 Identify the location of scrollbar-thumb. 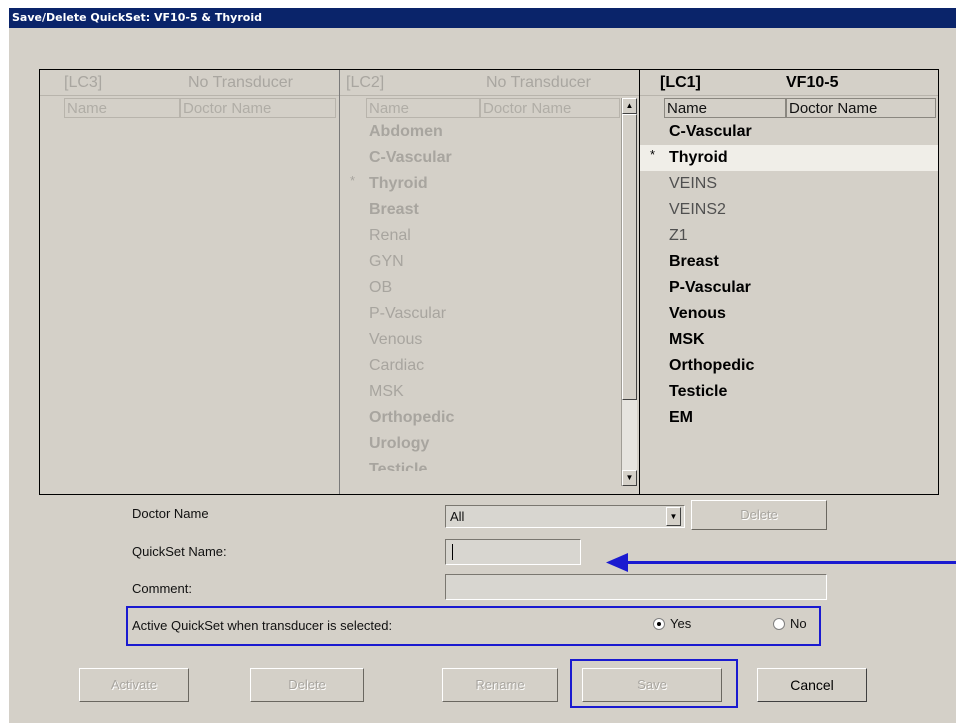
(629, 257).